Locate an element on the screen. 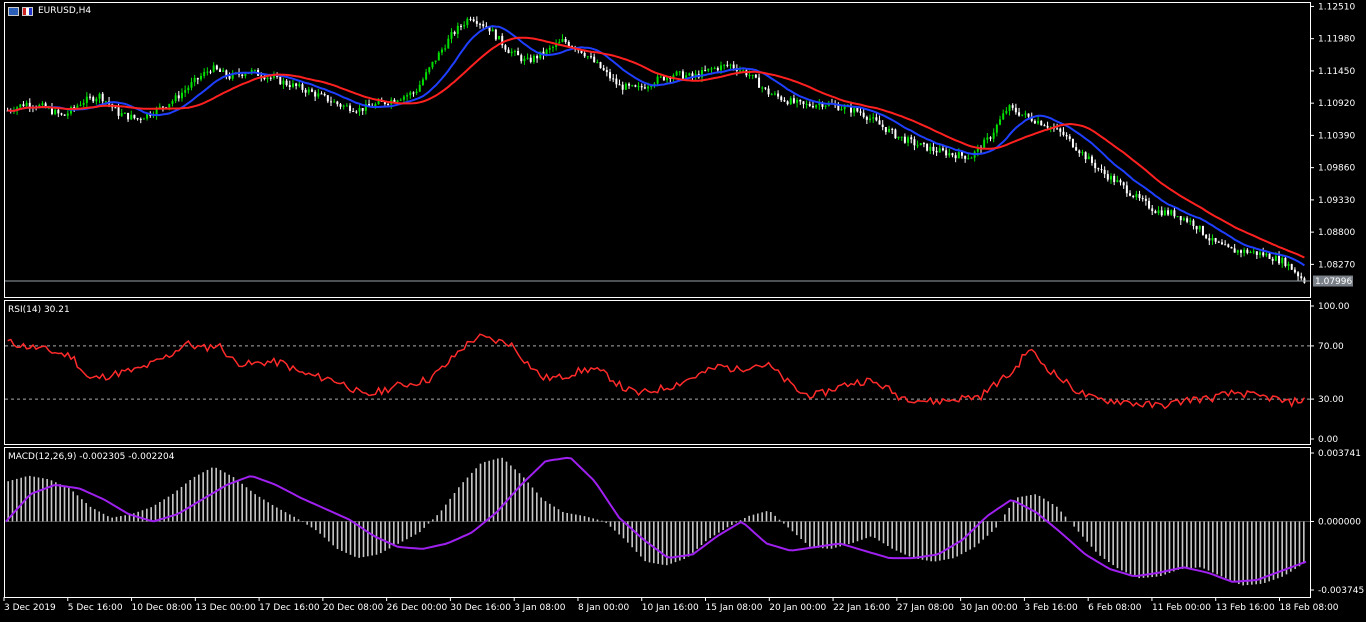  price-tag-label: 1.07996 is located at coordinates (1333, 282).